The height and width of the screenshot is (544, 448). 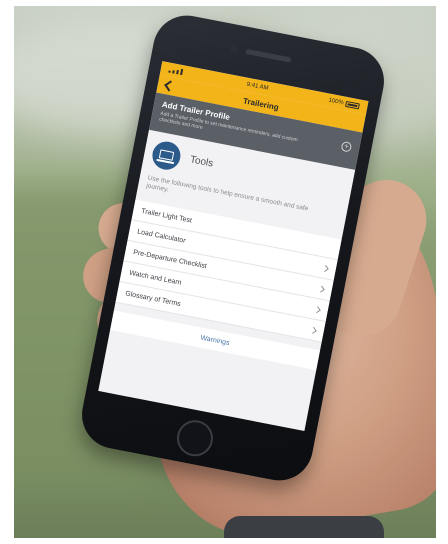 I want to click on battery-percent: 100%, so click(x=336, y=102).